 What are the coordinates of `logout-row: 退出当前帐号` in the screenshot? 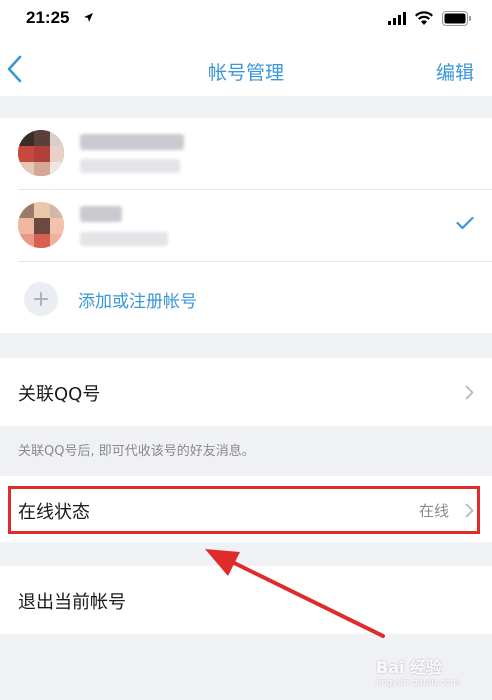 It's located at (246, 600).